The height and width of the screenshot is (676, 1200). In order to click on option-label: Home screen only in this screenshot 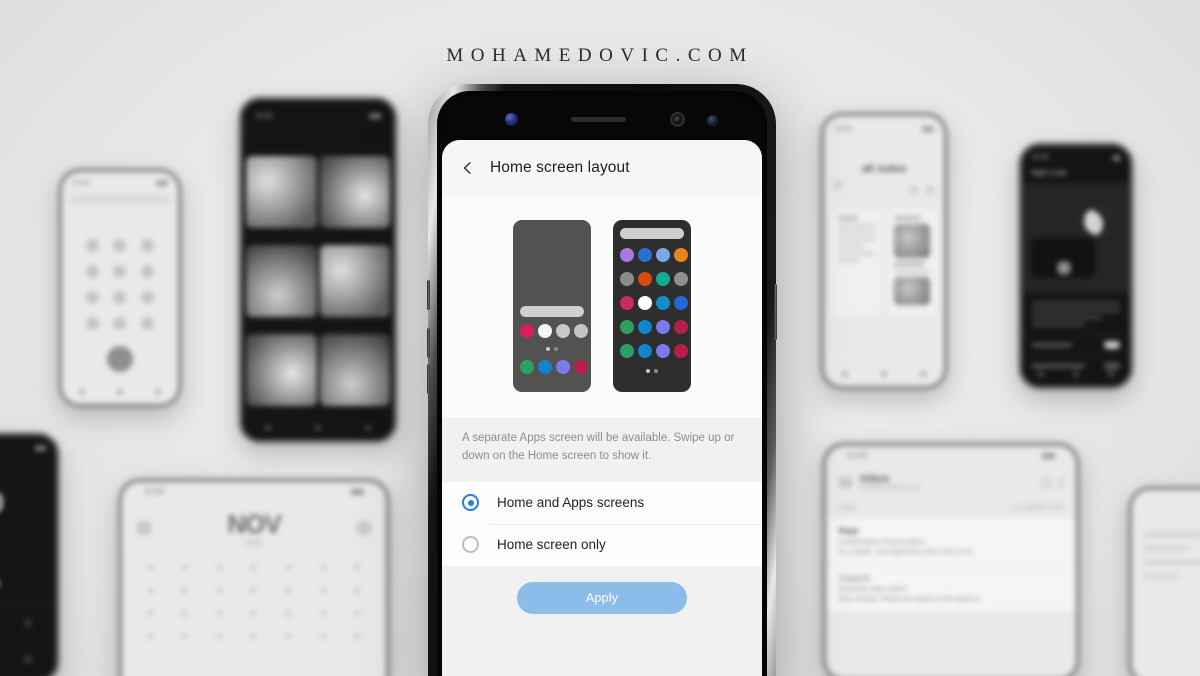, I will do `click(551, 545)`.